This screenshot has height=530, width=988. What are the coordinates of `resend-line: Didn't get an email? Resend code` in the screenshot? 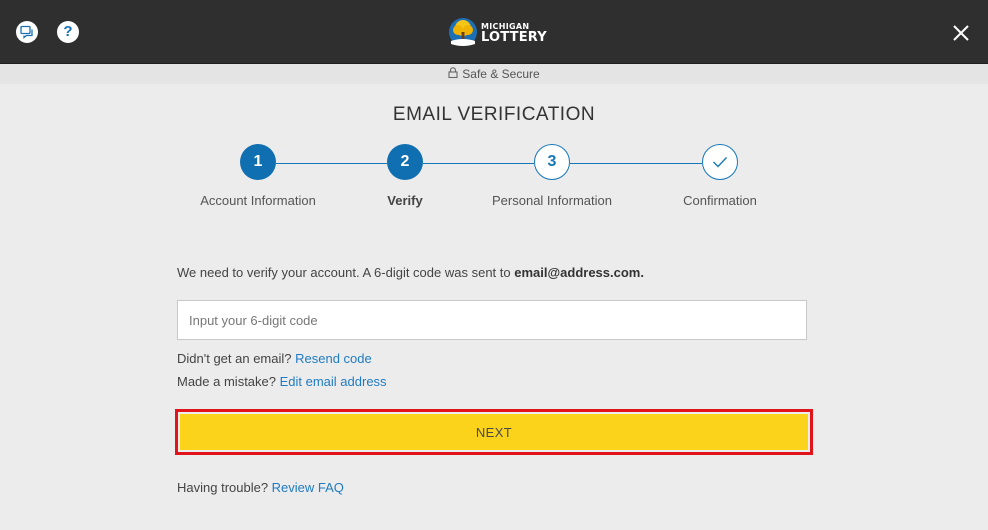 It's located at (274, 358).